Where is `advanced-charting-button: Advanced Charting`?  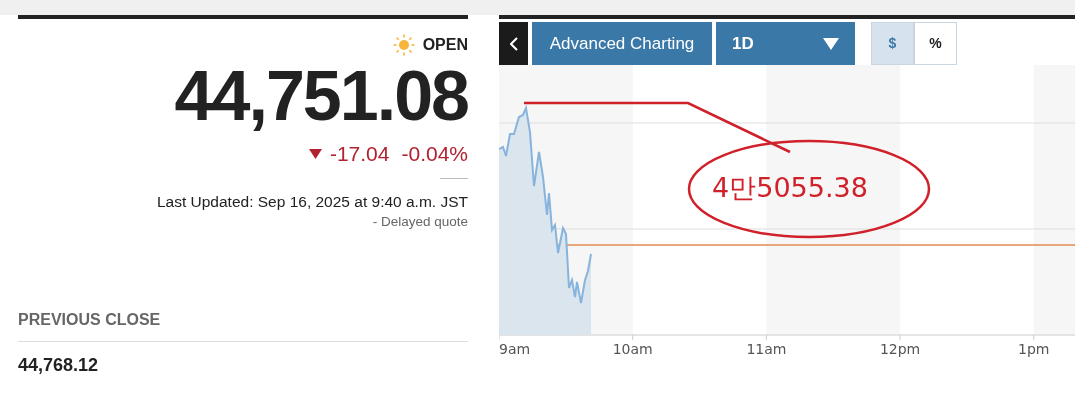 advanced-charting-button: Advanced Charting is located at coordinates (622, 43).